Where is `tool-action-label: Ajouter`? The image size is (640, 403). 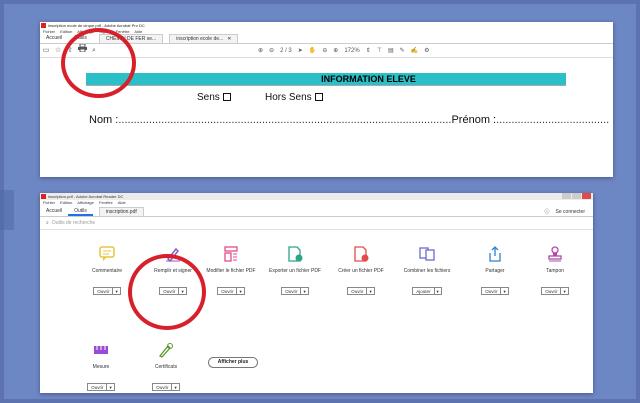 tool-action-label: Ajouter is located at coordinates (423, 291).